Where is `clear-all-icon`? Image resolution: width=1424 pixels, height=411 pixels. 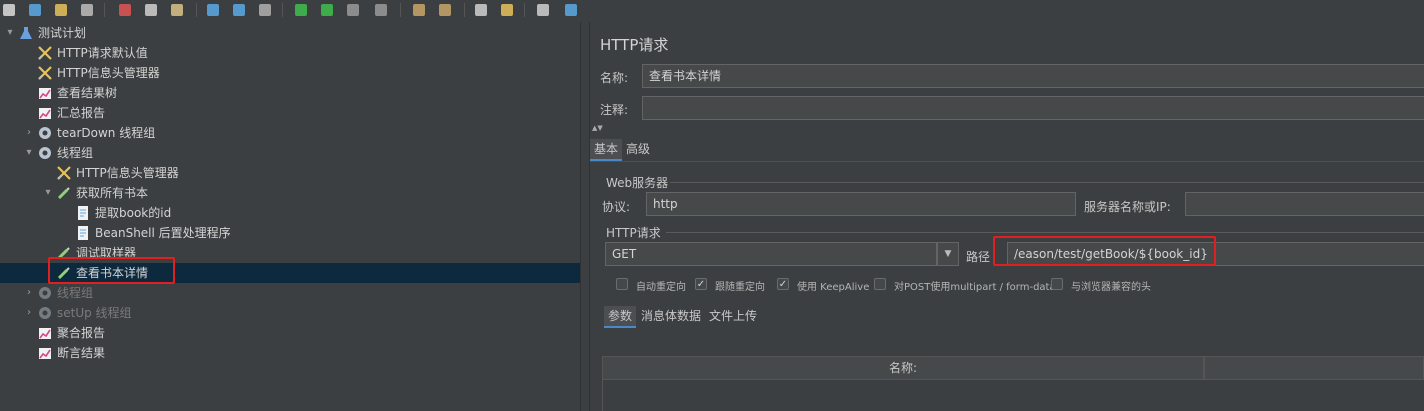 clear-all-icon is located at coordinates (445, 10).